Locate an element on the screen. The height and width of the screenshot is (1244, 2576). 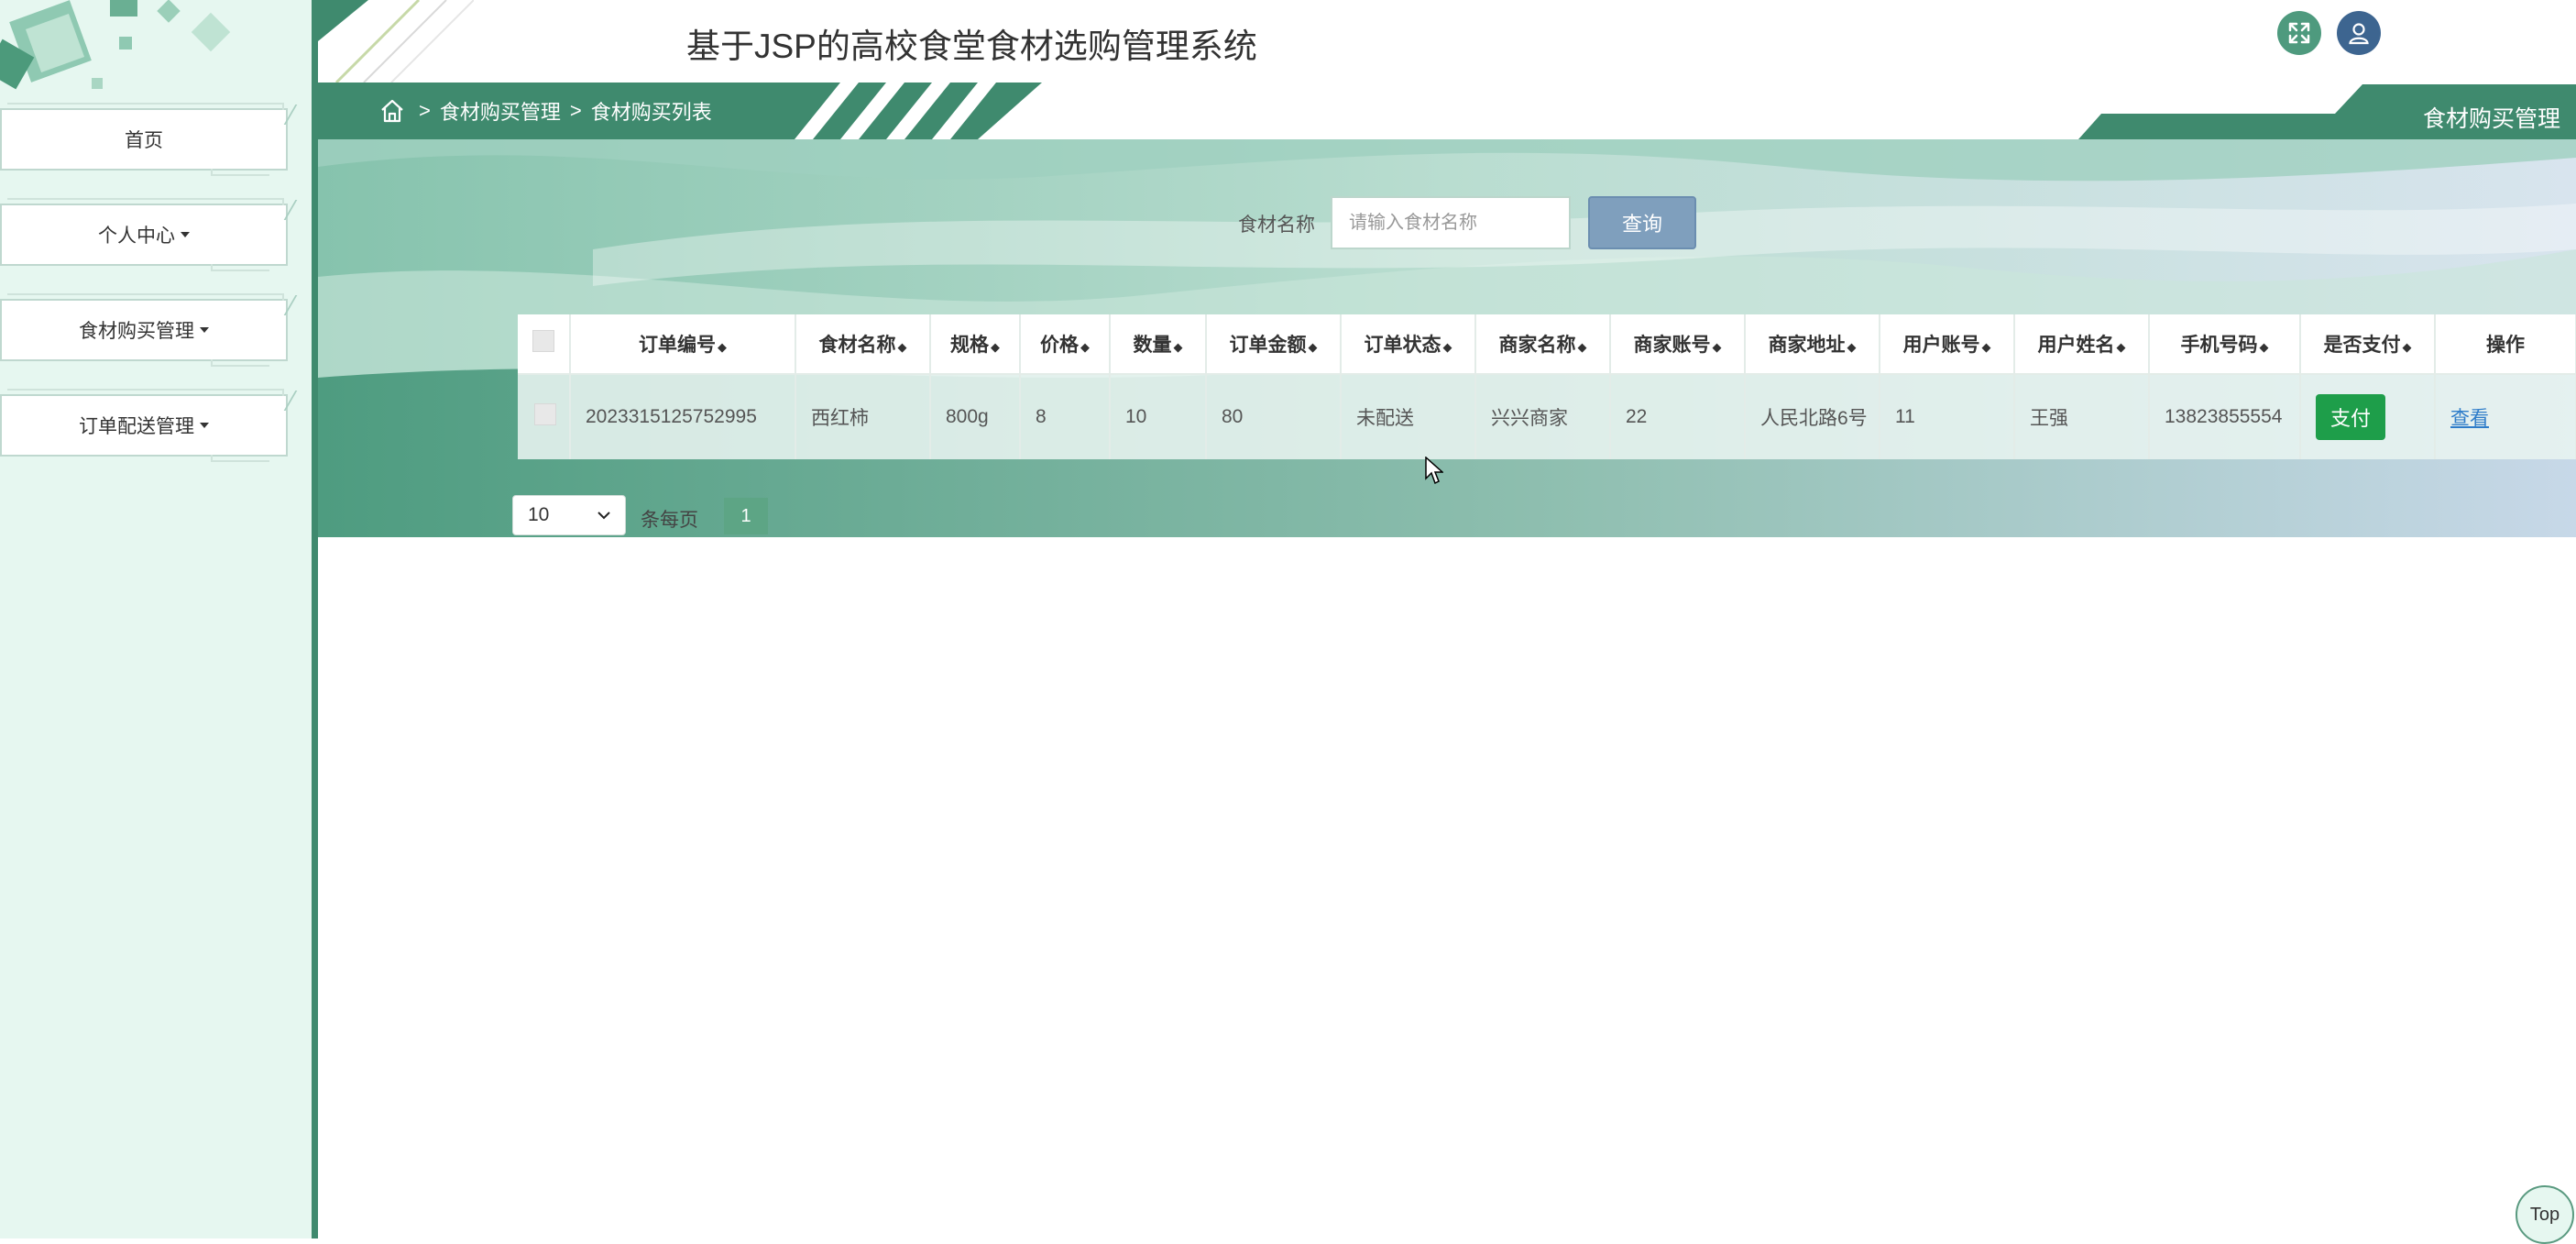
fullscreen-button is located at coordinates (2299, 33).